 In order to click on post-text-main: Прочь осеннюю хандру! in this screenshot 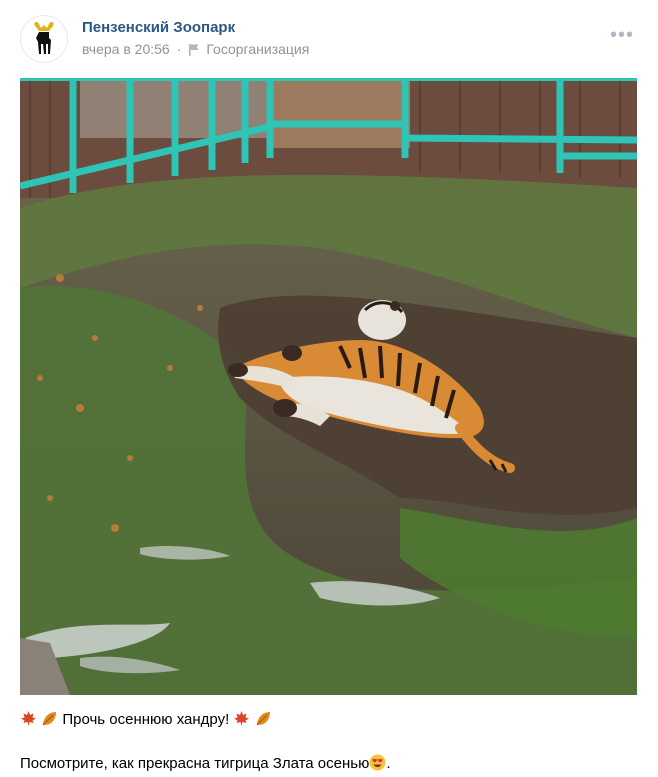, I will do `click(146, 719)`.